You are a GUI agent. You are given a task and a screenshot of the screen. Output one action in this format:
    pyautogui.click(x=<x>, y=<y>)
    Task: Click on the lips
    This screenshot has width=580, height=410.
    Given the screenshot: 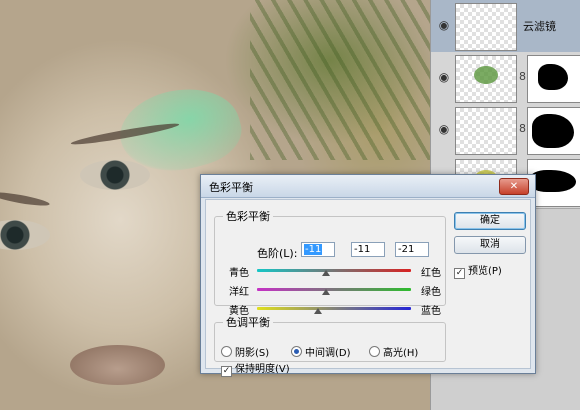 What is the action you would take?
    pyautogui.click(x=117, y=365)
    